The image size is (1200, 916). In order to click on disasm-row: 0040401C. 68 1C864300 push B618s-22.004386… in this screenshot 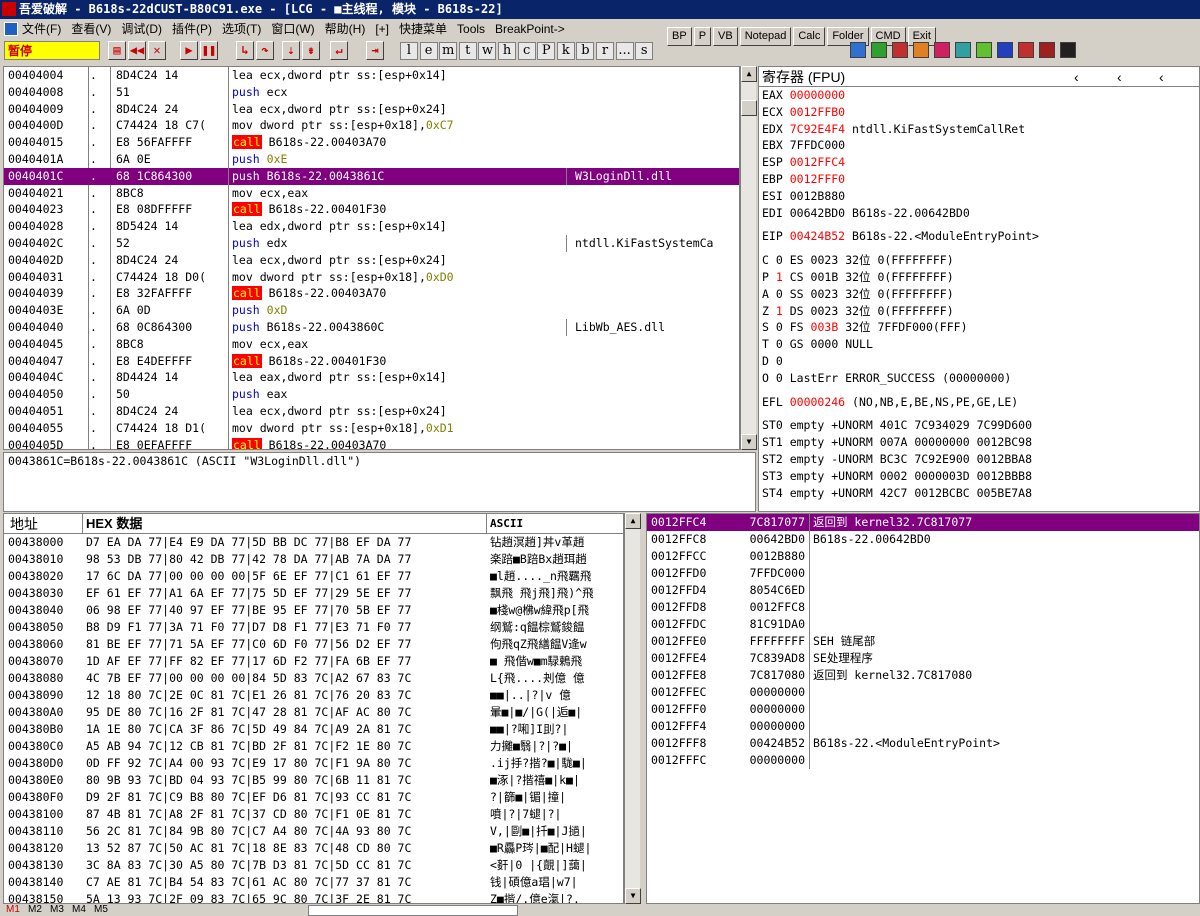, I will do `click(371, 176)`.